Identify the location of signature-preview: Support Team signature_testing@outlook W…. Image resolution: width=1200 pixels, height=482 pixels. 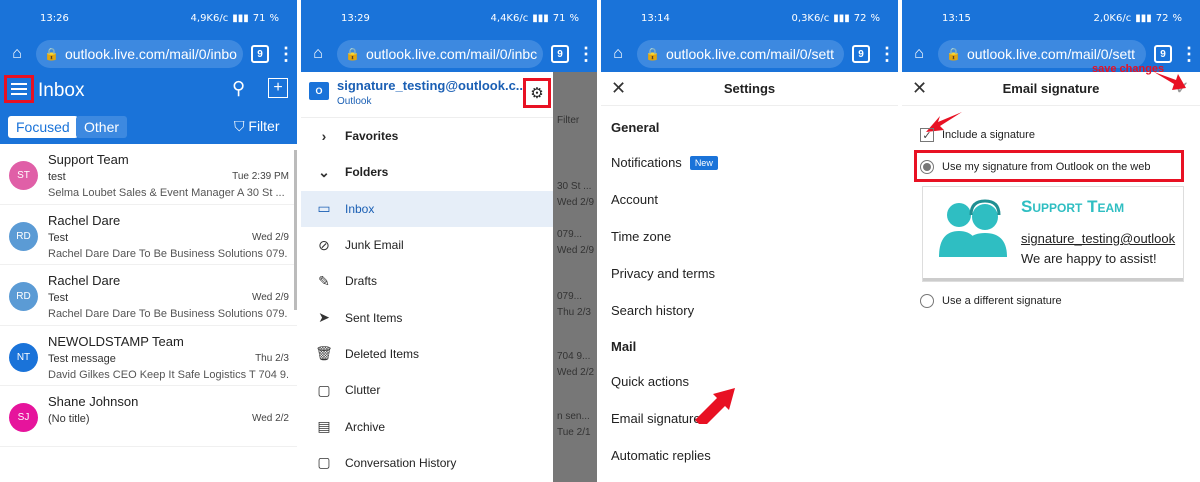
(1053, 234).